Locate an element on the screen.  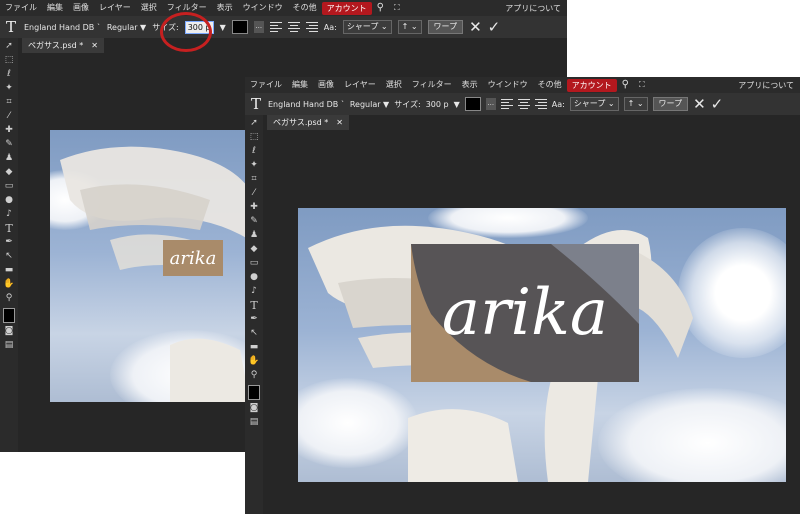
menu-filter: フィルター is located at coordinates (432, 85).